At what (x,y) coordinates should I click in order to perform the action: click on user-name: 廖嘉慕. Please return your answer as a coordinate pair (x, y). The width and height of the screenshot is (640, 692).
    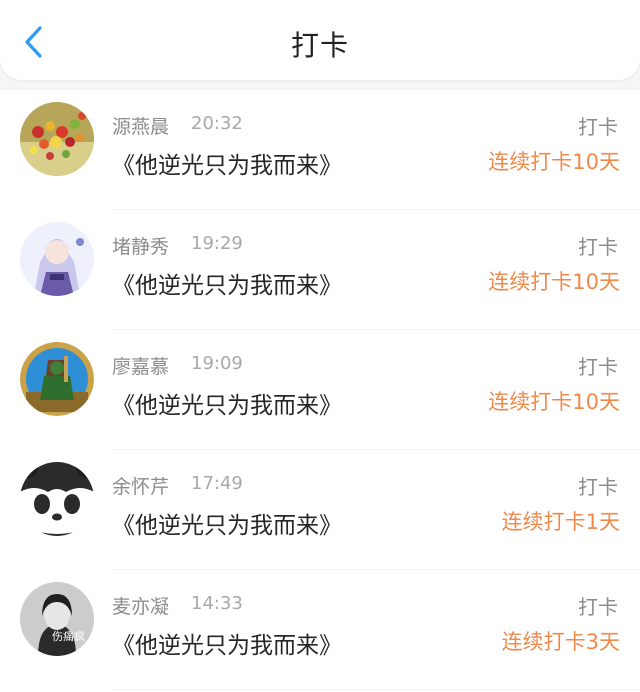
    Looking at the image, I should click on (141, 367).